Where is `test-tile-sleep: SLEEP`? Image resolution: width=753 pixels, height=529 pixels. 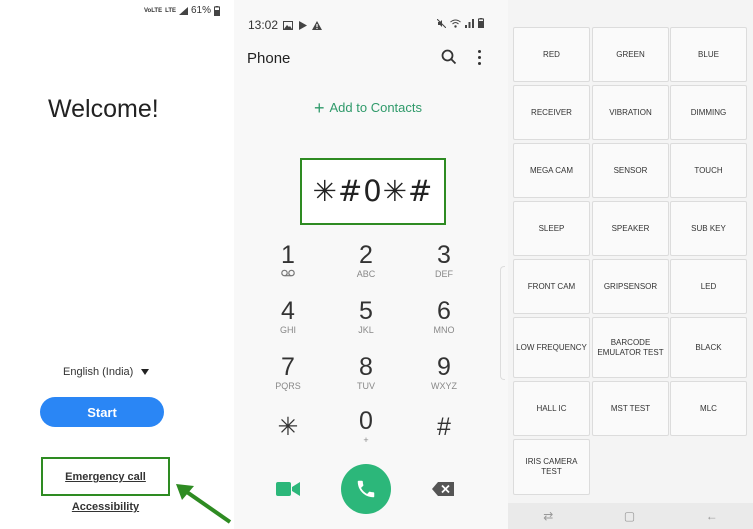
test-tile-sleep: SLEEP is located at coordinates (551, 228).